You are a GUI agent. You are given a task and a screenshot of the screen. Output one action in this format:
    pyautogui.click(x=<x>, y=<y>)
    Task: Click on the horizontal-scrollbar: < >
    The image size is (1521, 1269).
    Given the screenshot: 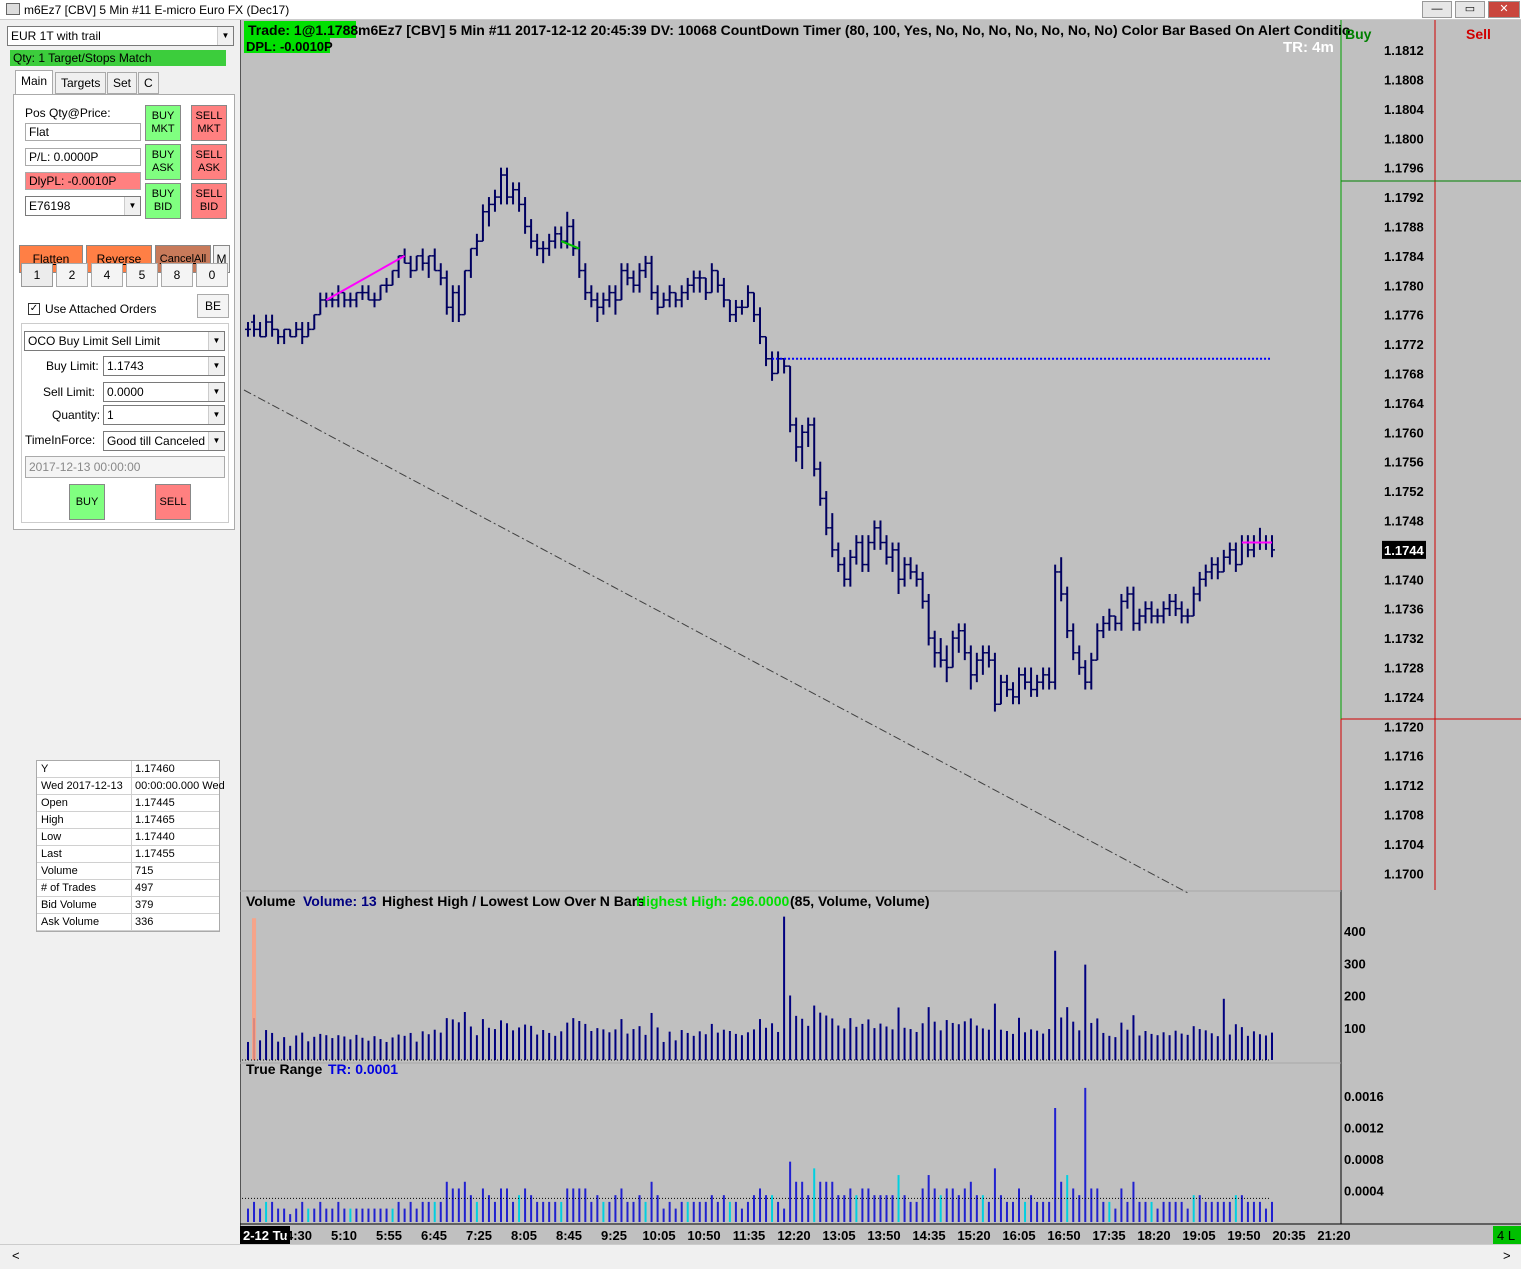 What is the action you would take?
    pyautogui.click(x=760, y=1256)
    